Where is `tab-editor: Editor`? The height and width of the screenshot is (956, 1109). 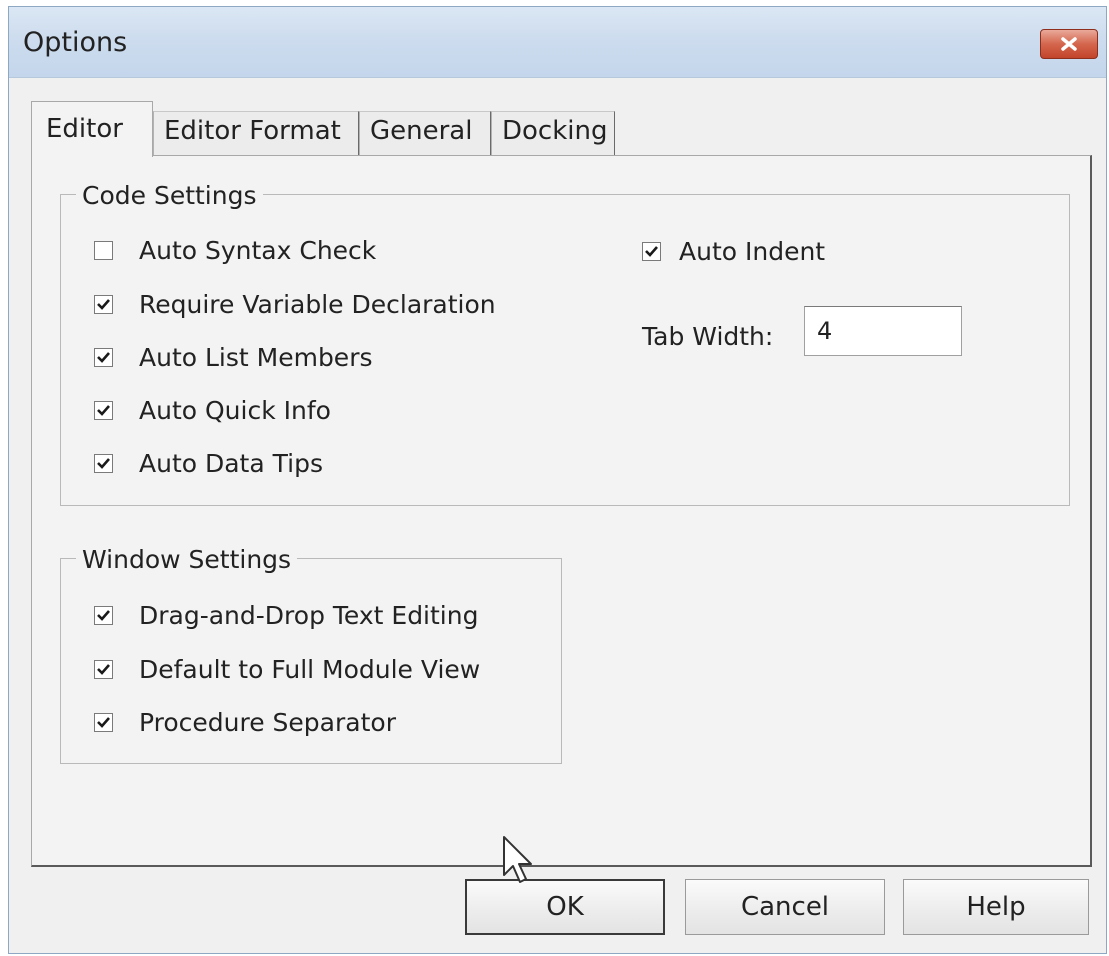 tab-editor: Editor is located at coordinates (92, 129).